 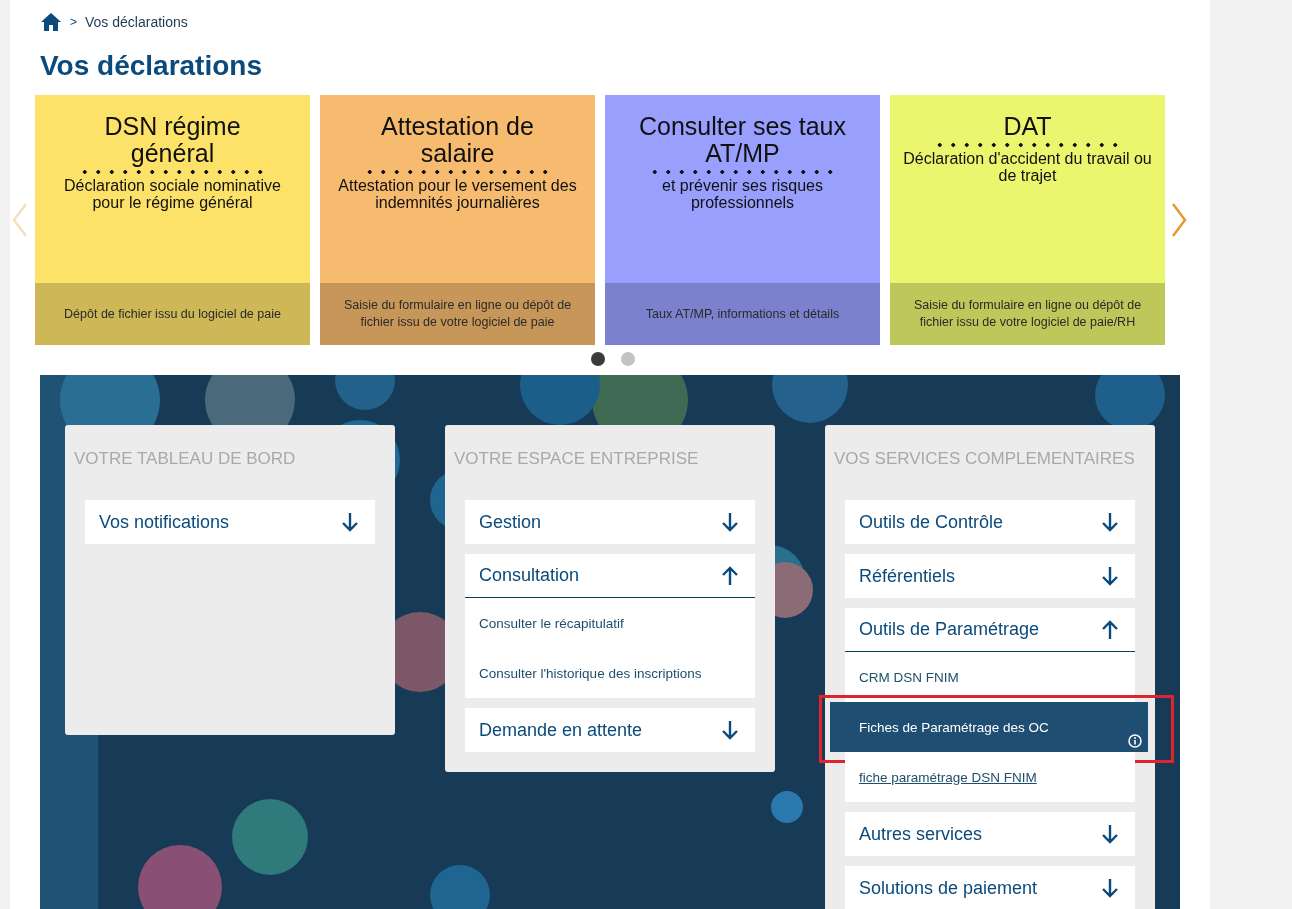 I want to click on declaration-tile: DSN régime général Déclaration sociale nominative pour le régime général Dépôt de fichier issu du logiciel de paie, so click(x=172, y=220).